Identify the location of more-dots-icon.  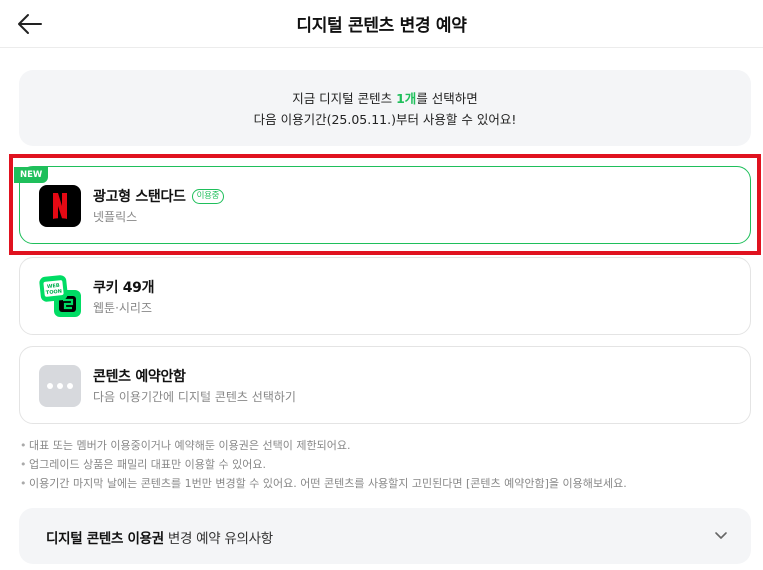
(60, 386).